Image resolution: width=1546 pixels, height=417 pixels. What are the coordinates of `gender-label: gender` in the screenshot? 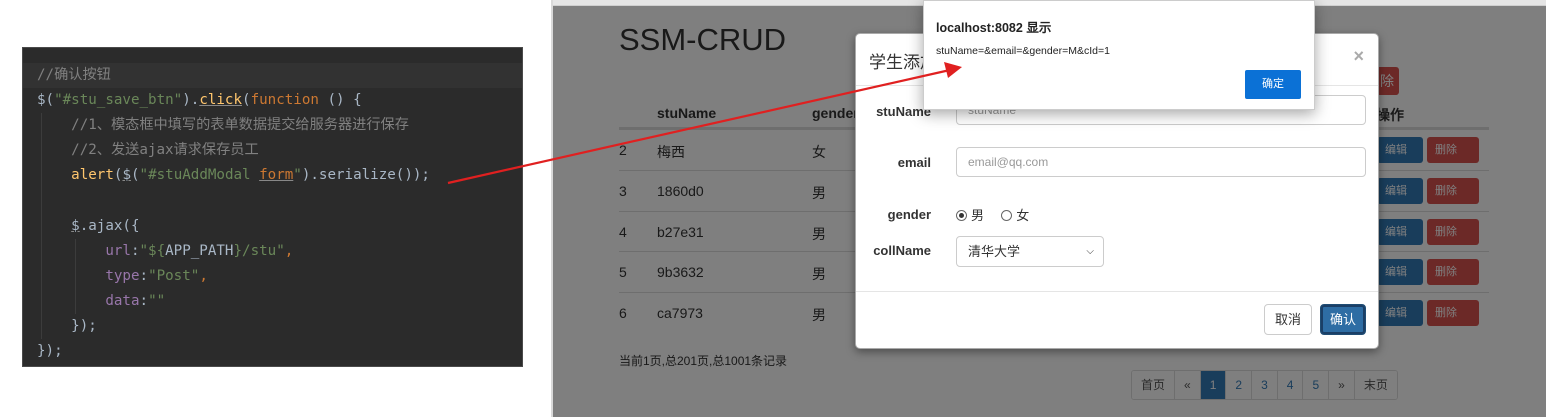 It's located at (909, 214).